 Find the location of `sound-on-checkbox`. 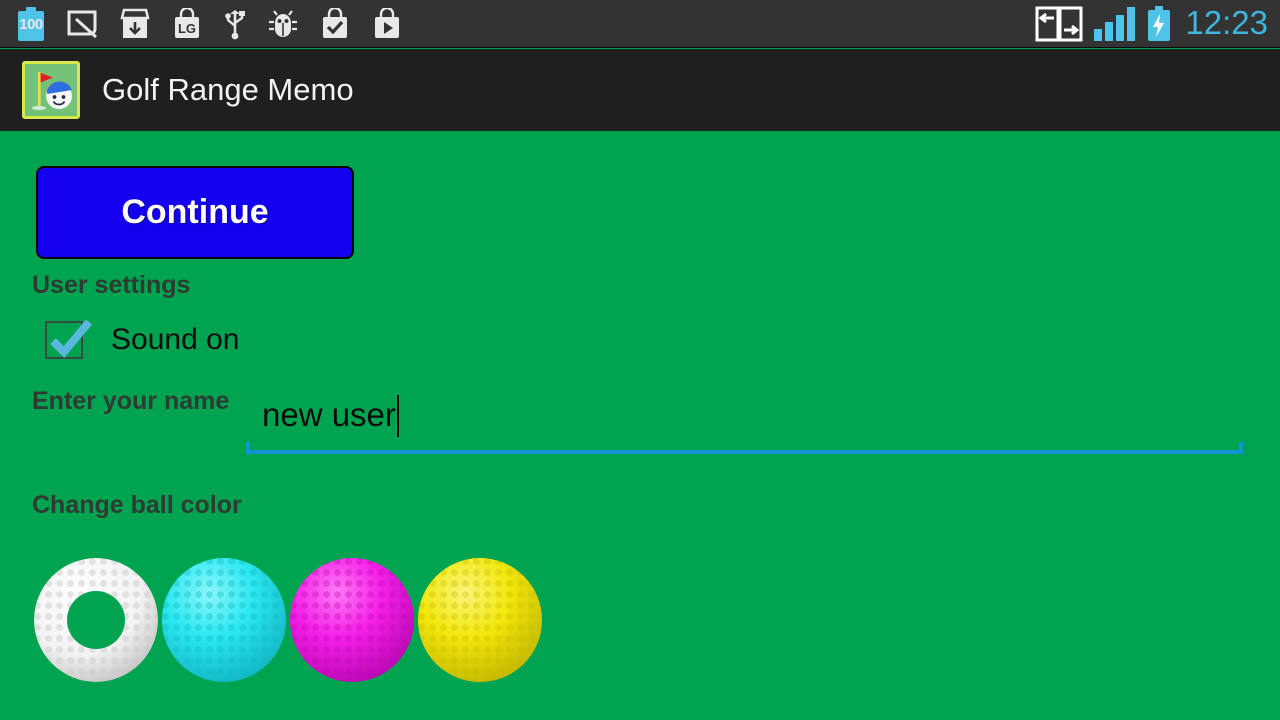

sound-on-checkbox is located at coordinates (69, 339).